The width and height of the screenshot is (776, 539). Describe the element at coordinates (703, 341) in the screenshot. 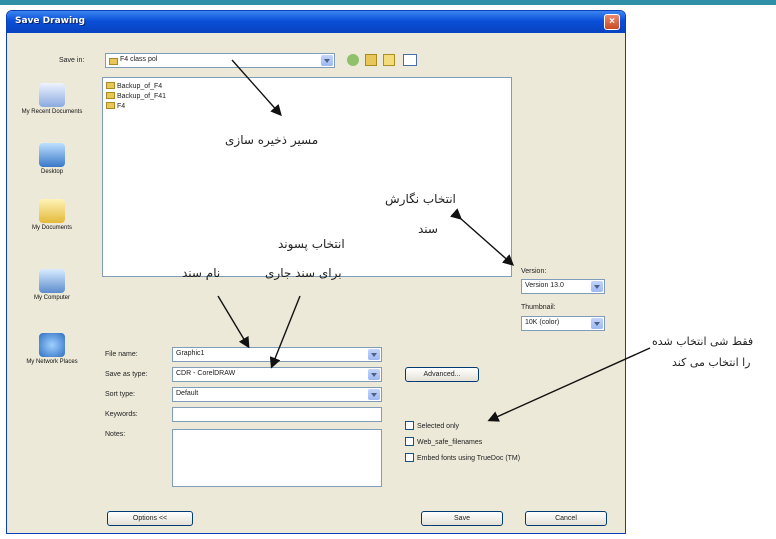

I see `annotation-selection-1: فقط شی انتخاب شده` at that location.